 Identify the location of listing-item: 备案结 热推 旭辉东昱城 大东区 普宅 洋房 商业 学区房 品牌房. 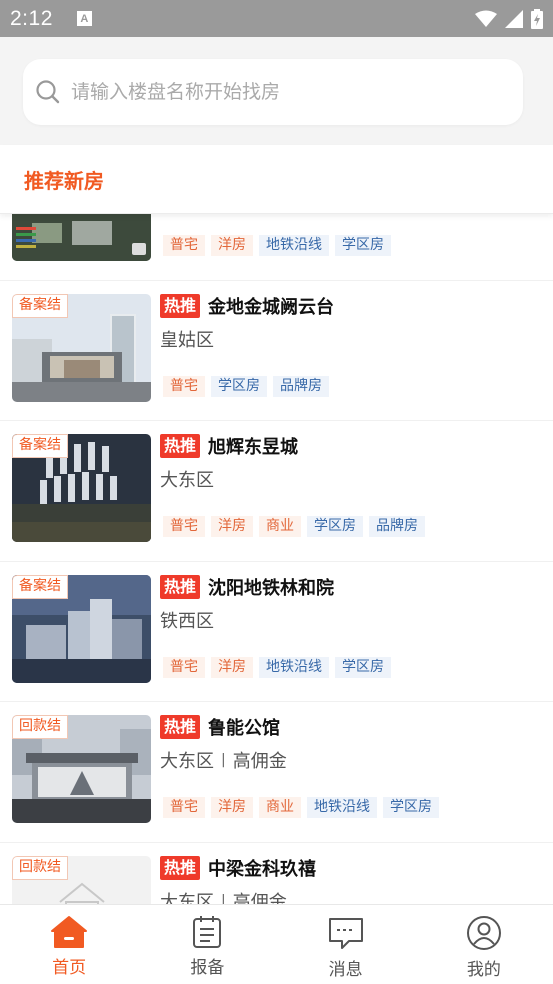
(276, 491).